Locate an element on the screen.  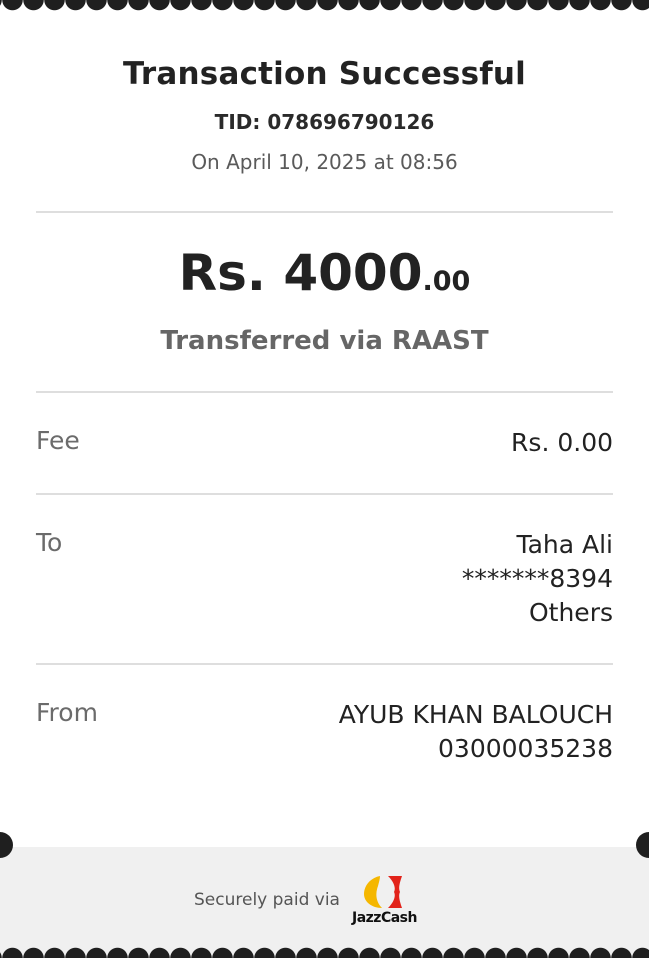
transaction-id: TID: 078696790126 is located at coordinates (324, 122).